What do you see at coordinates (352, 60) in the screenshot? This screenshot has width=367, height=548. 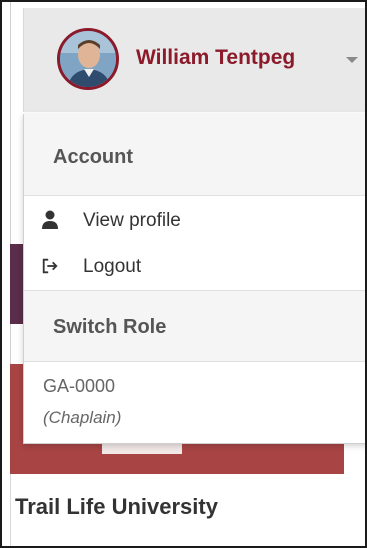 I see `caret-down-icon` at bounding box center [352, 60].